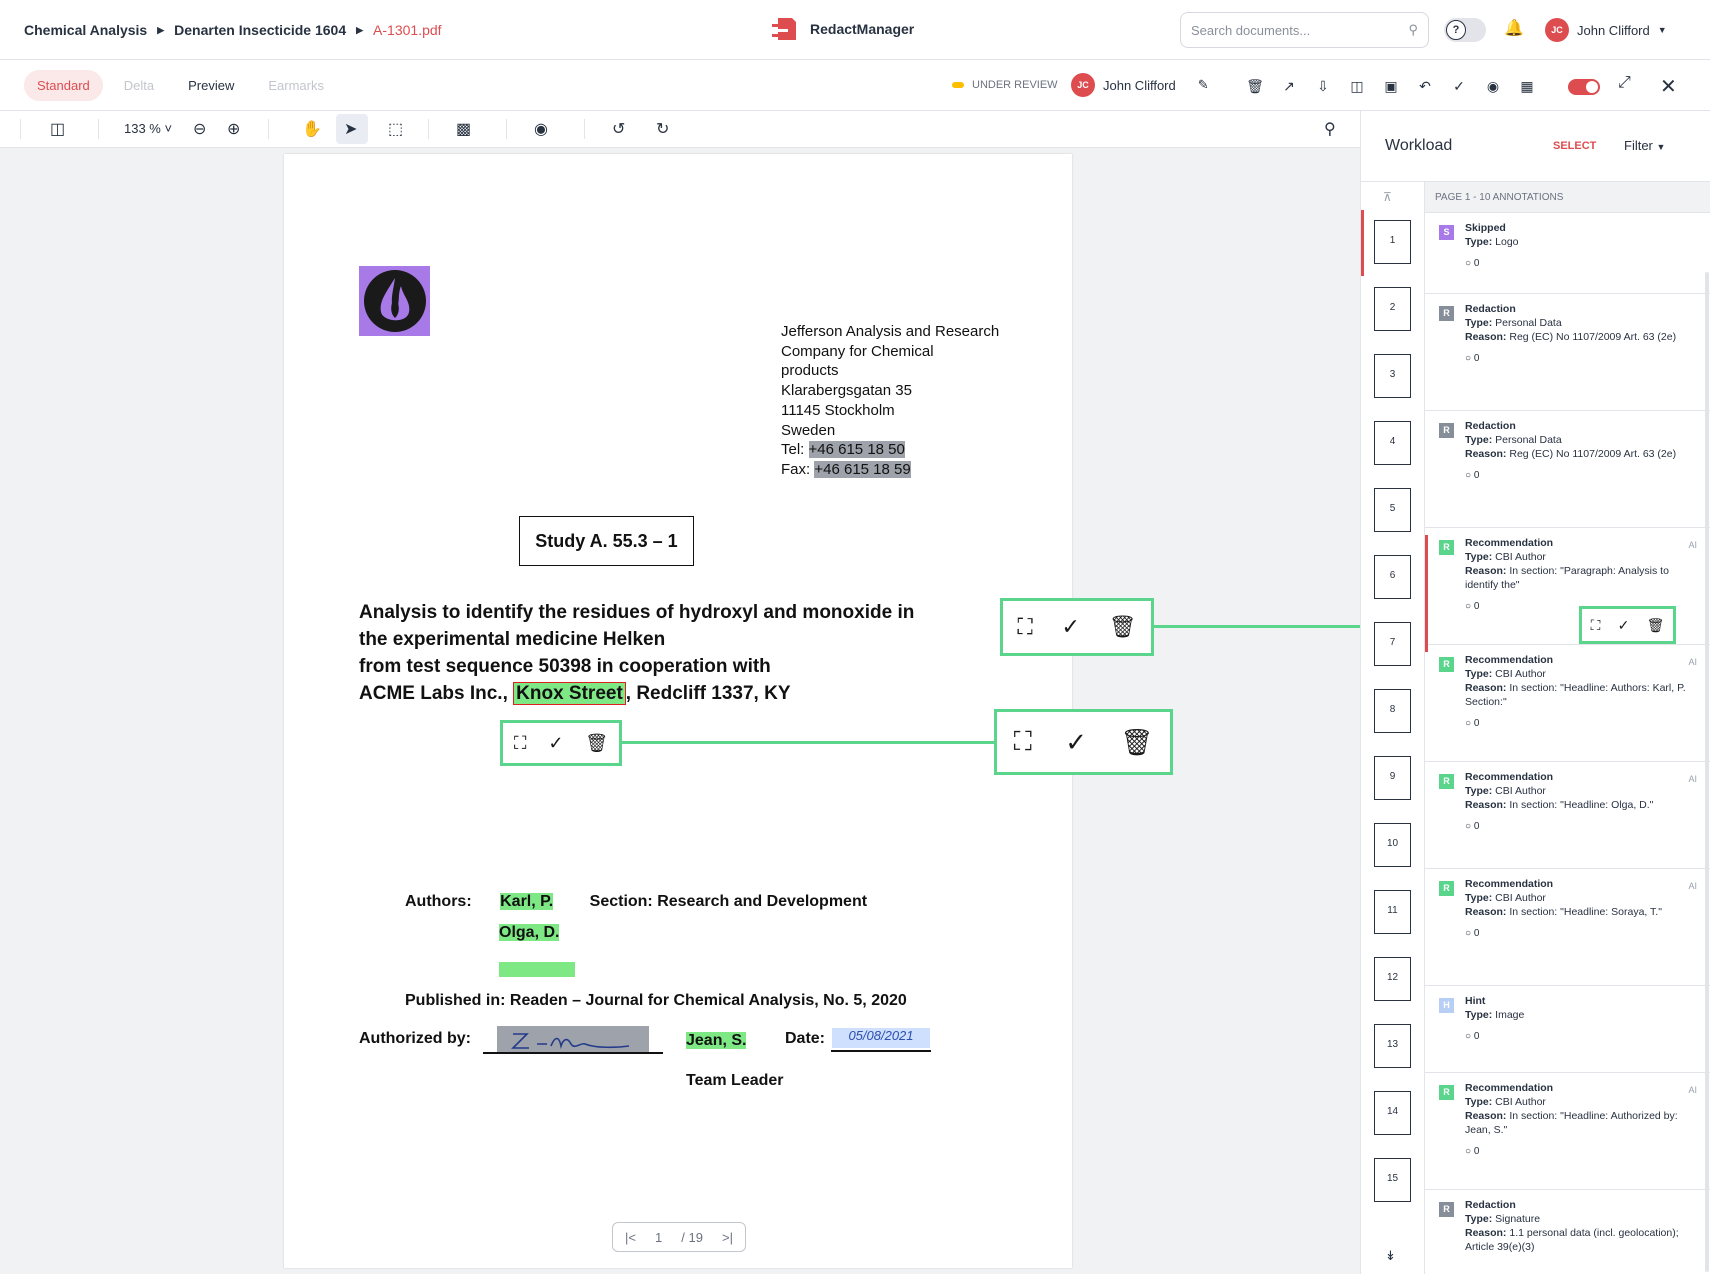 The image size is (1710, 1274). I want to click on page-thumbnail: 3, so click(1392, 376).